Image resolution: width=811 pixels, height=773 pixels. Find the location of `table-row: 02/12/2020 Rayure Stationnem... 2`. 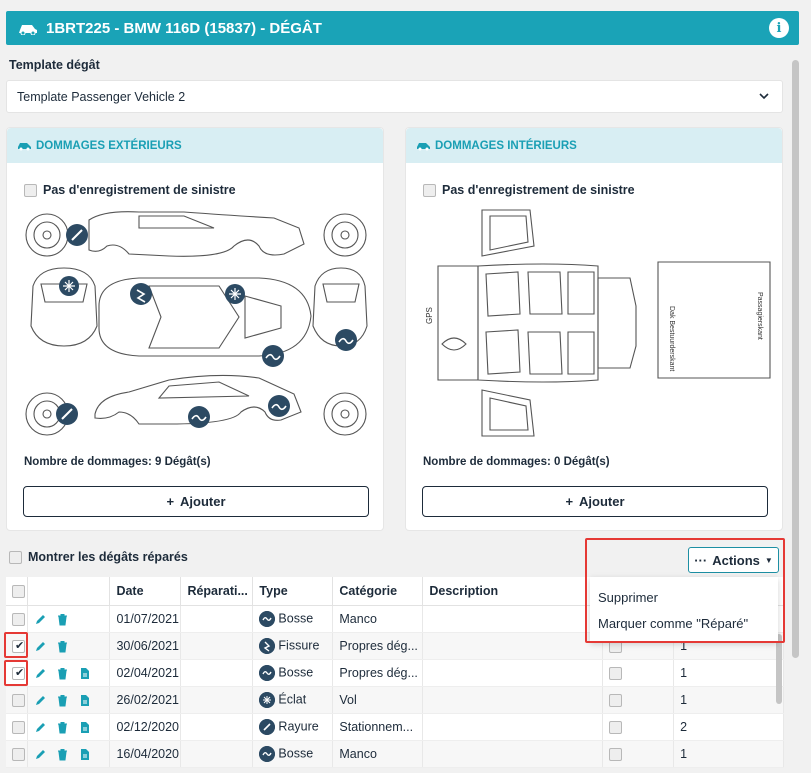

table-row: 02/12/2020 Rayure Stationnem... 2 is located at coordinates (395, 727).